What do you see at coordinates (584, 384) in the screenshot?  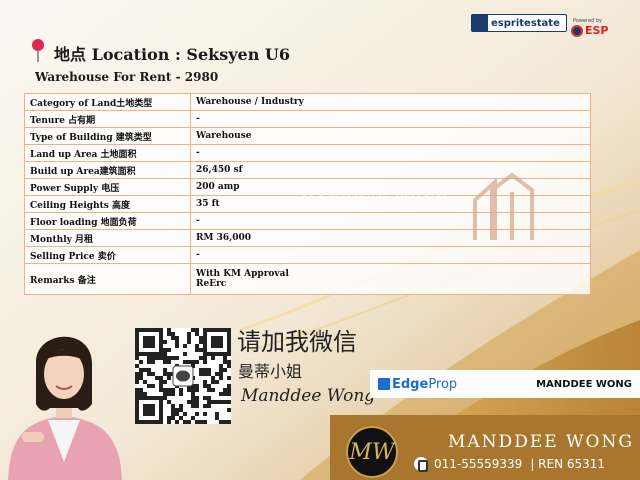 I see `edgeprop-agent-name: MANDDEE WONG` at bounding box center [584, 384].